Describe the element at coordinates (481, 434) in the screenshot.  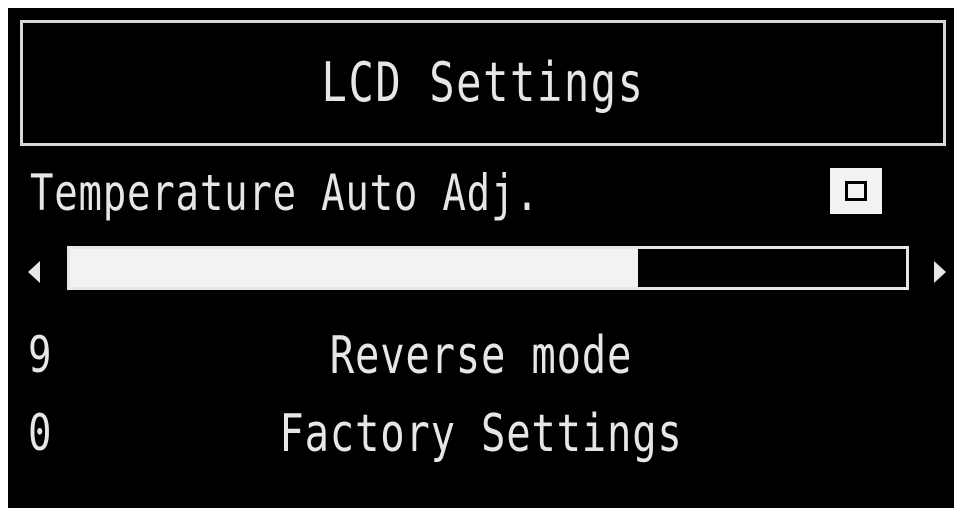
I see `factory-settings-label: Factory Settings` at that location.